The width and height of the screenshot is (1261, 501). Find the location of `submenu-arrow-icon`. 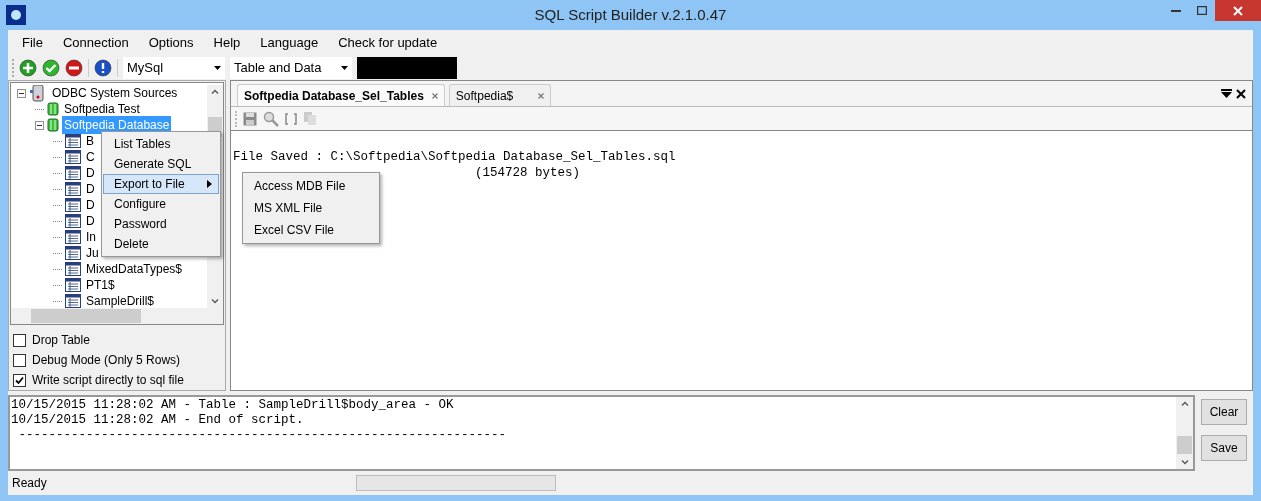

submenu-arrow-icon is located at coordinates (209, 184).